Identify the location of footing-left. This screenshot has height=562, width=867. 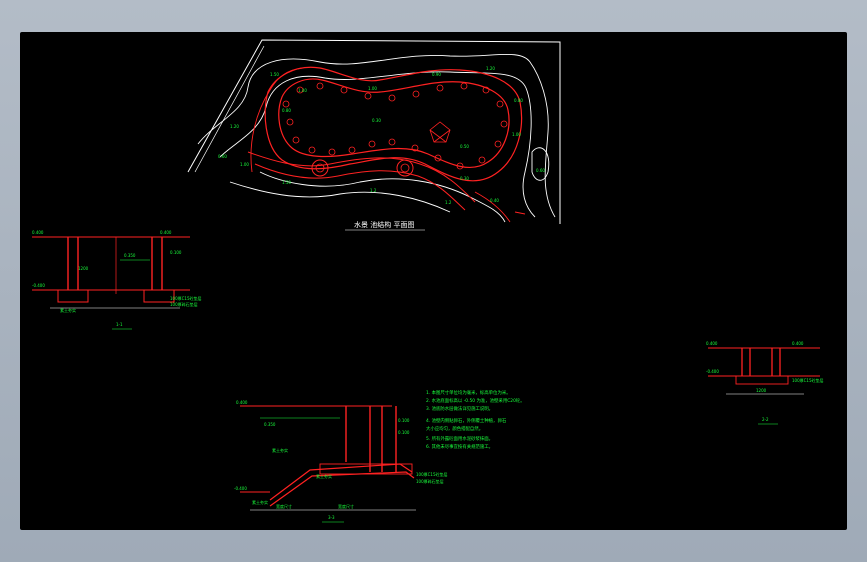
(73, 296).